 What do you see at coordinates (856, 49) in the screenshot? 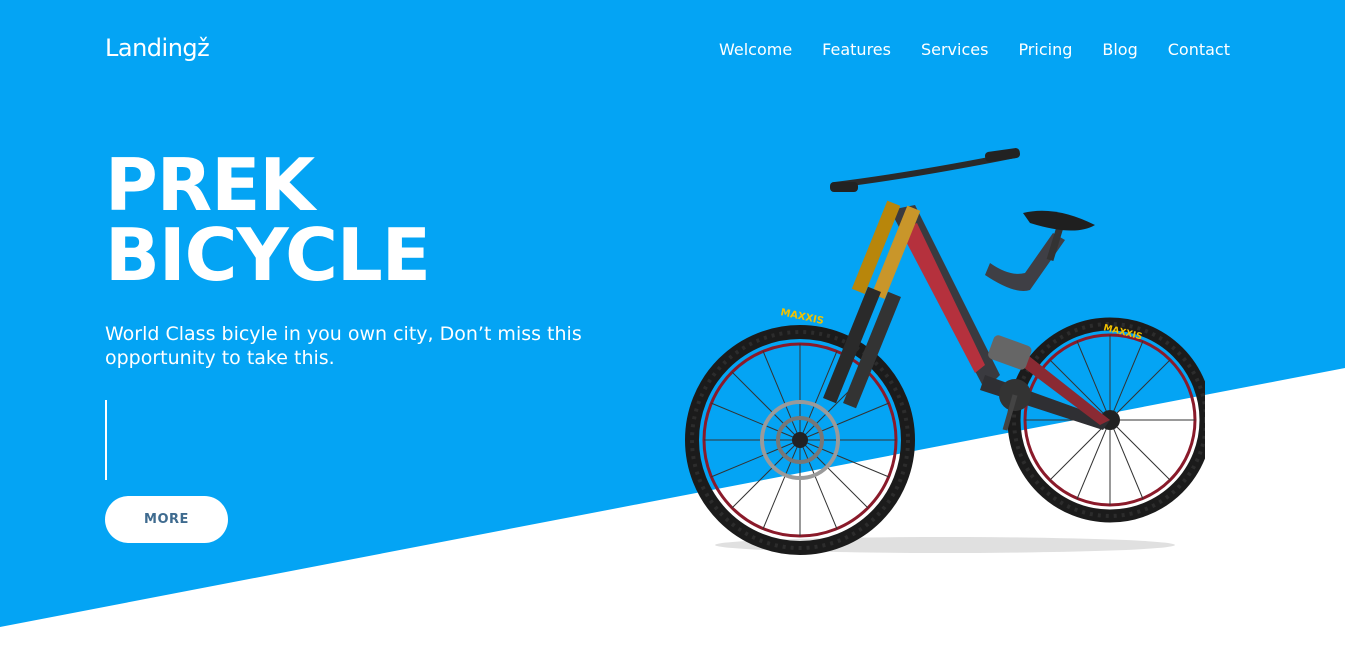
I see `nav-link-features: Features` at bounding box center [856, 49].